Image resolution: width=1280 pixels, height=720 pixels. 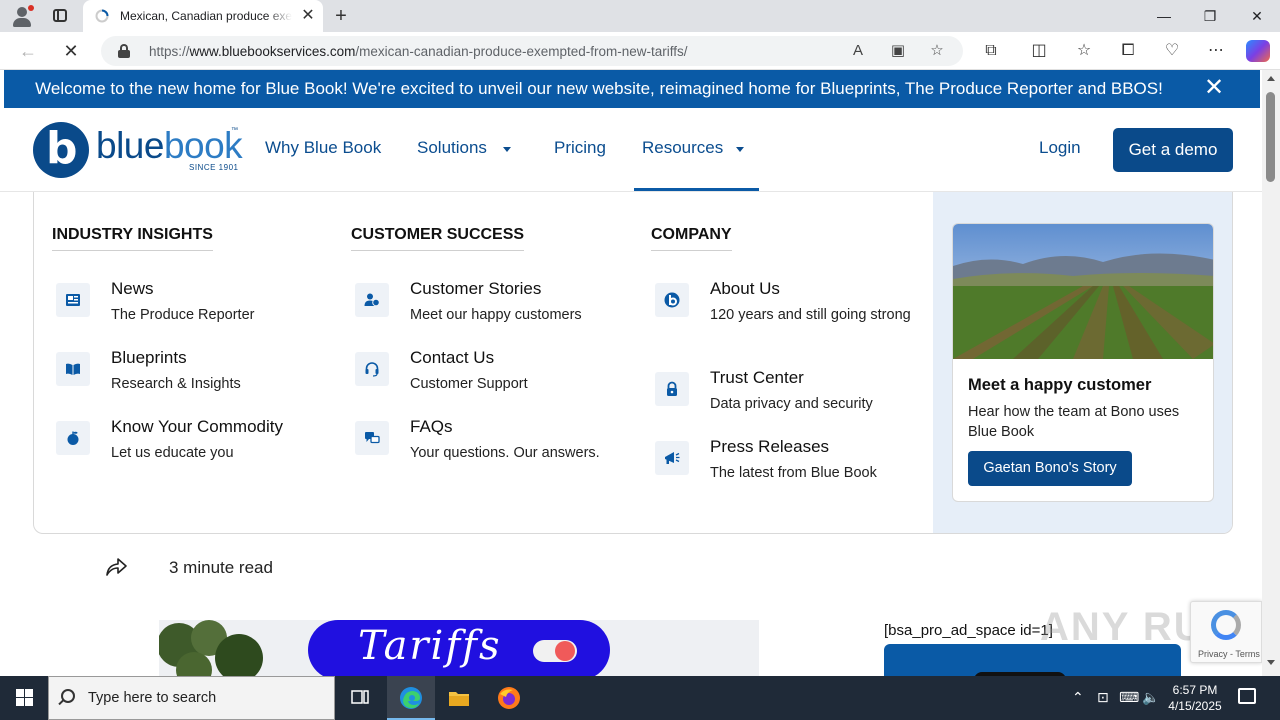 I want to click on menu-item-press-releases: Press Releases The latest from Blue Book, so click(x=795, y=467).